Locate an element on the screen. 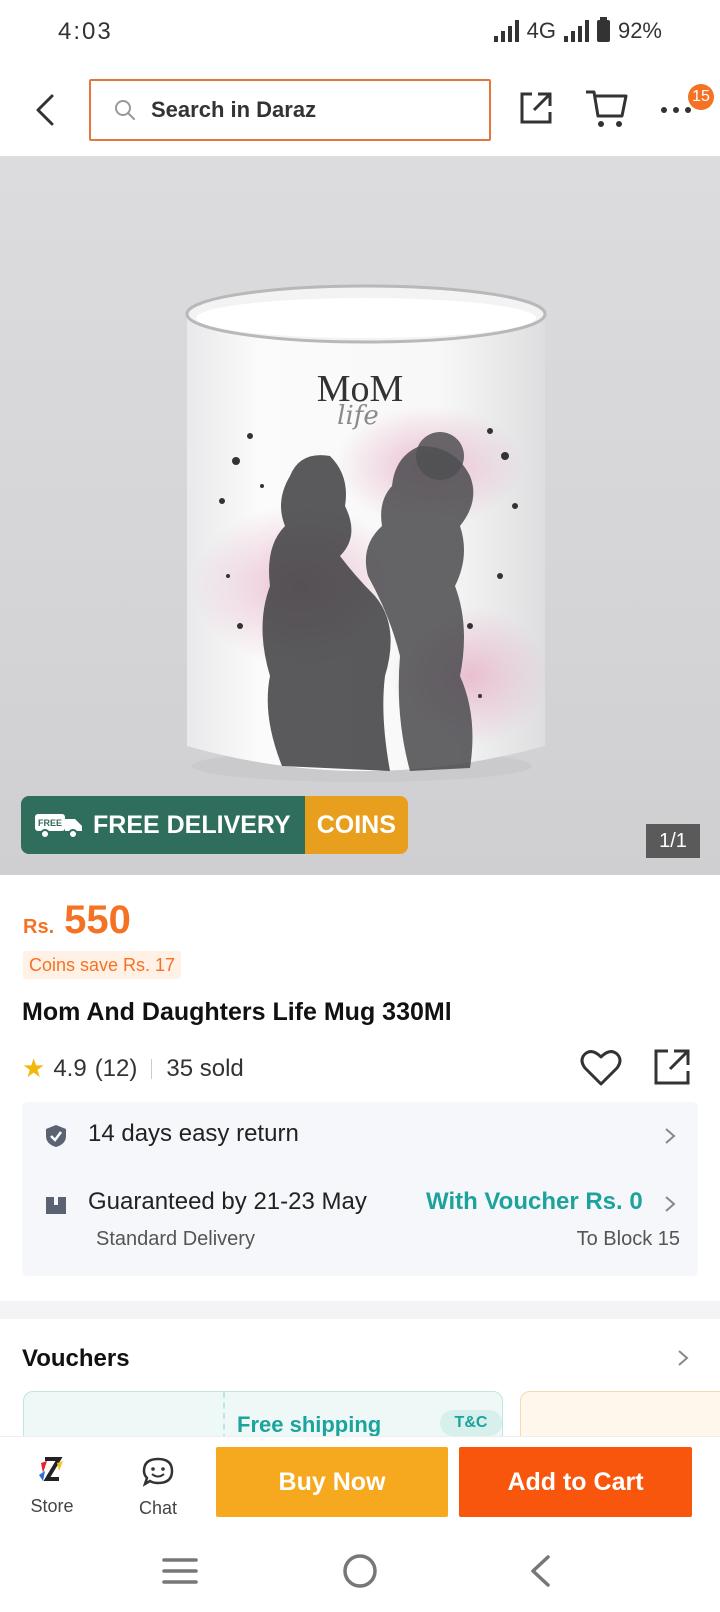 Image resolution: width=720 pixels, height=1612 pixels. price-value: 550 is located at coordinates (97, 920).